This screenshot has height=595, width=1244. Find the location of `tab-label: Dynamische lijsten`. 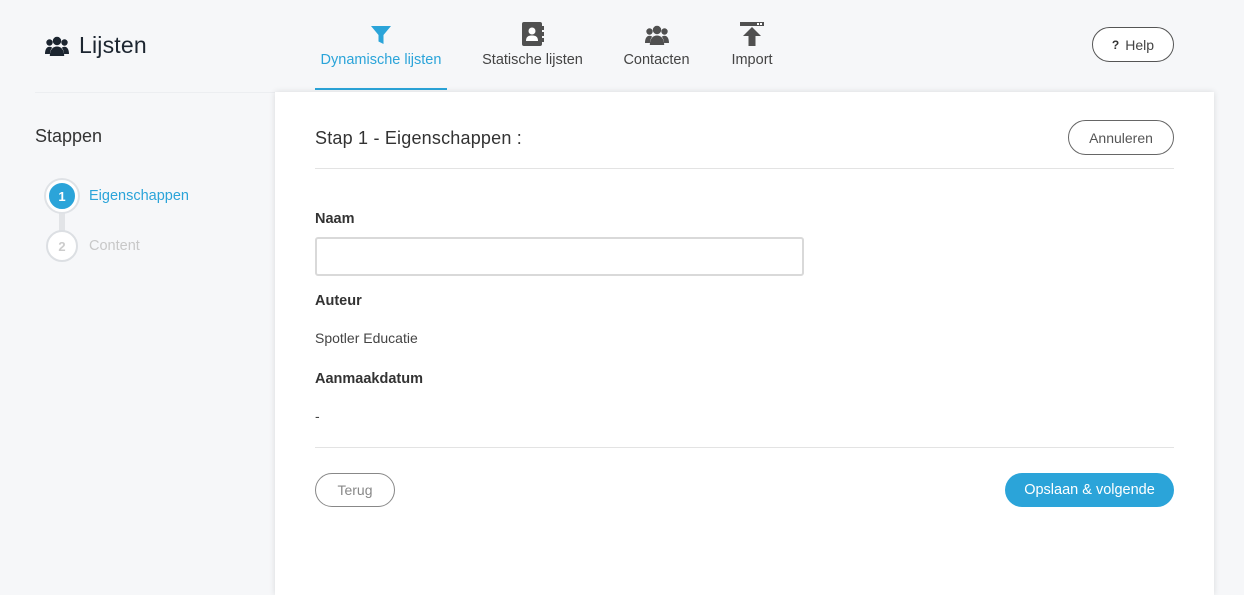

tab-label: Dynamische lijsten is located at coordinates (381, 60).